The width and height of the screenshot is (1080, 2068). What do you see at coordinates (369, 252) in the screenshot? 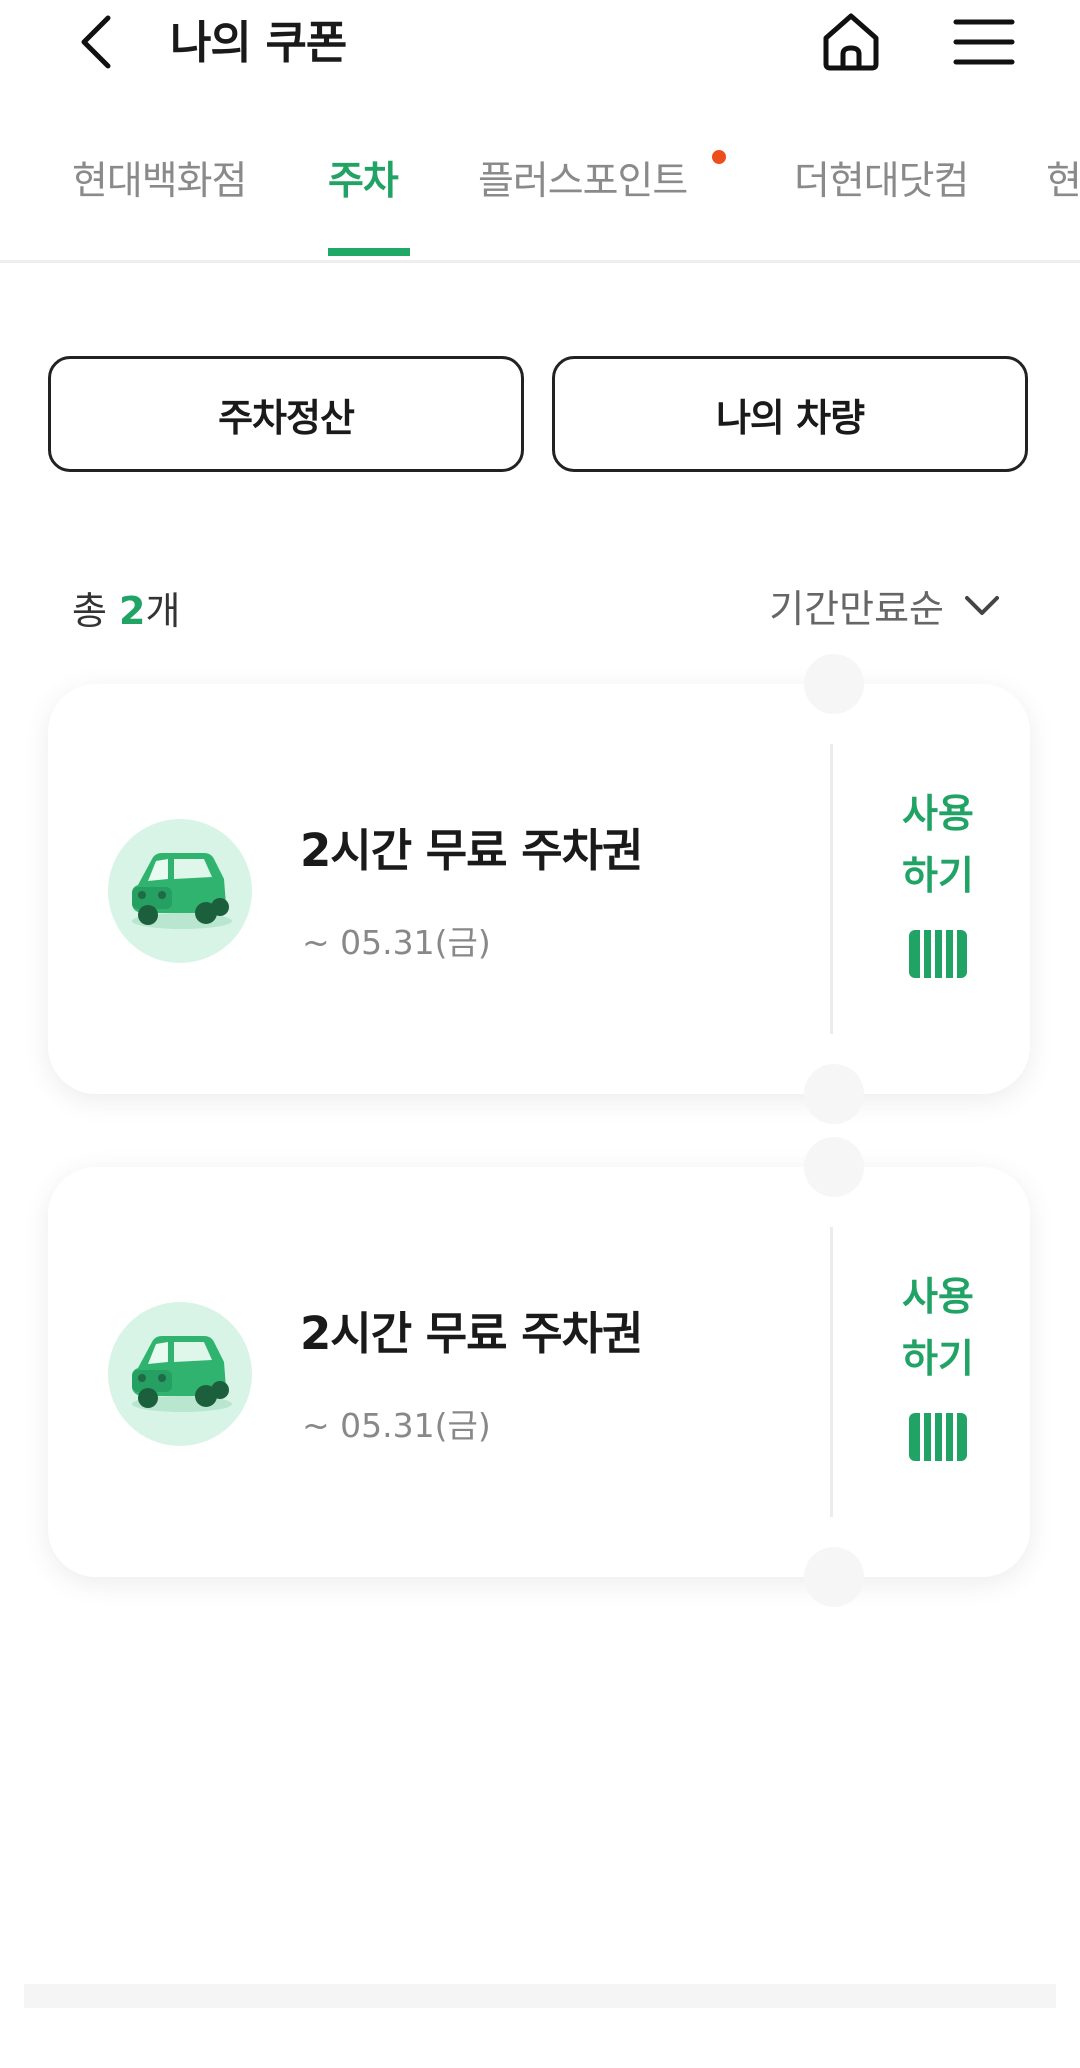
I see `active-tab-indicator` at bounding box center [369, 252].